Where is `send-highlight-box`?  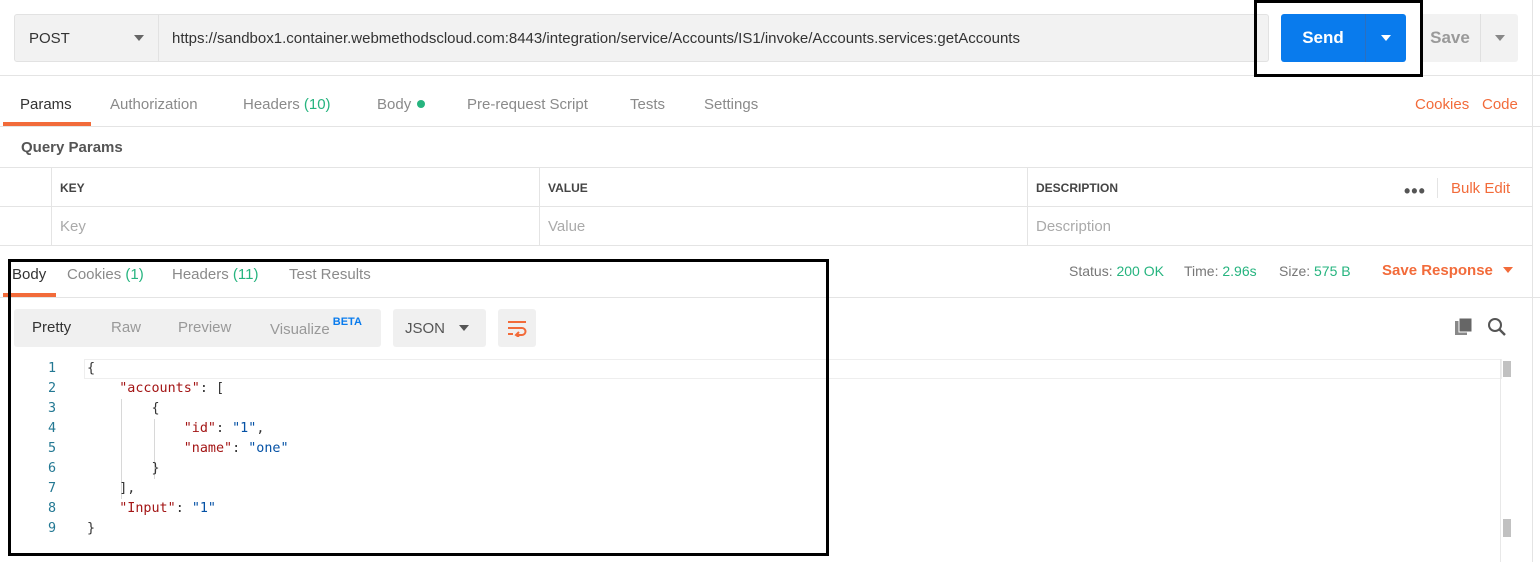
send-highlight-box is located at coordinates (1338, 38).